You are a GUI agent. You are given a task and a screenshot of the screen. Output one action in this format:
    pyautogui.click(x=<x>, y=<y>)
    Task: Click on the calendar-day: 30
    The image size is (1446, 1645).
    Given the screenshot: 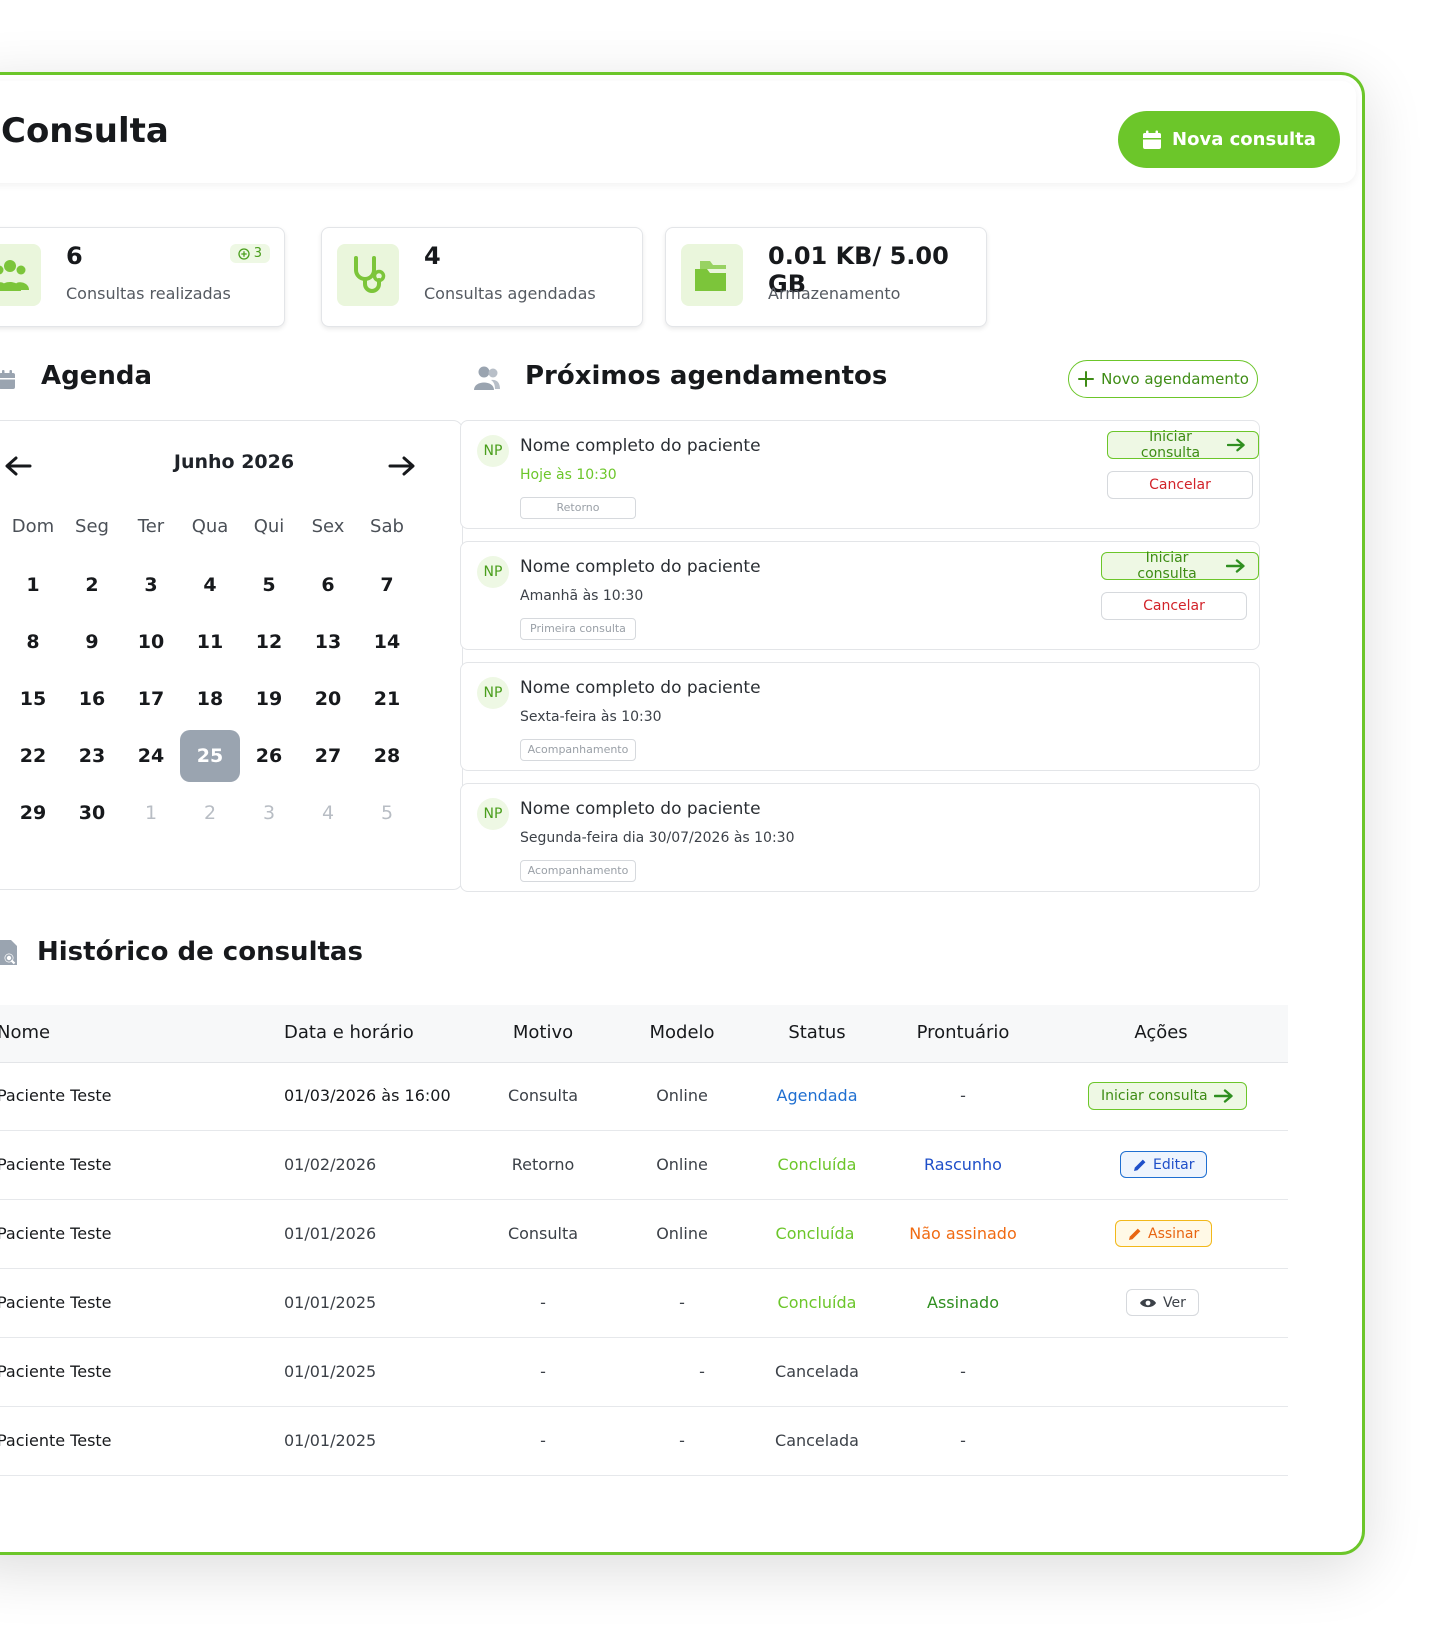 What is the action you would take?
    pyautogui.click(x=92, y=813)
    